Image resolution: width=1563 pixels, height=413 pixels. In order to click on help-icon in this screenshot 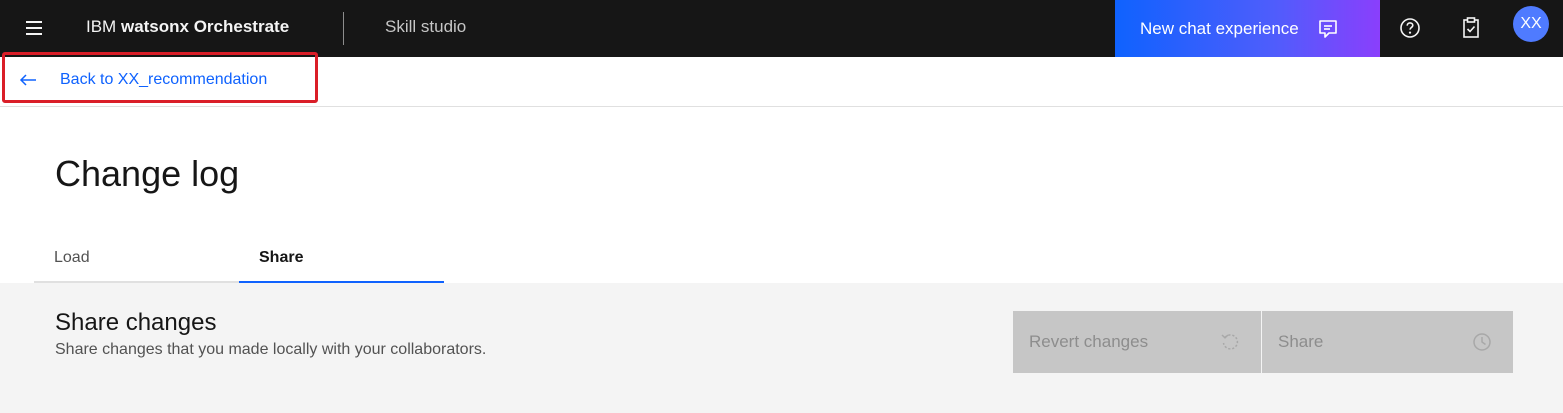, I will do `click(1410, 28)`.